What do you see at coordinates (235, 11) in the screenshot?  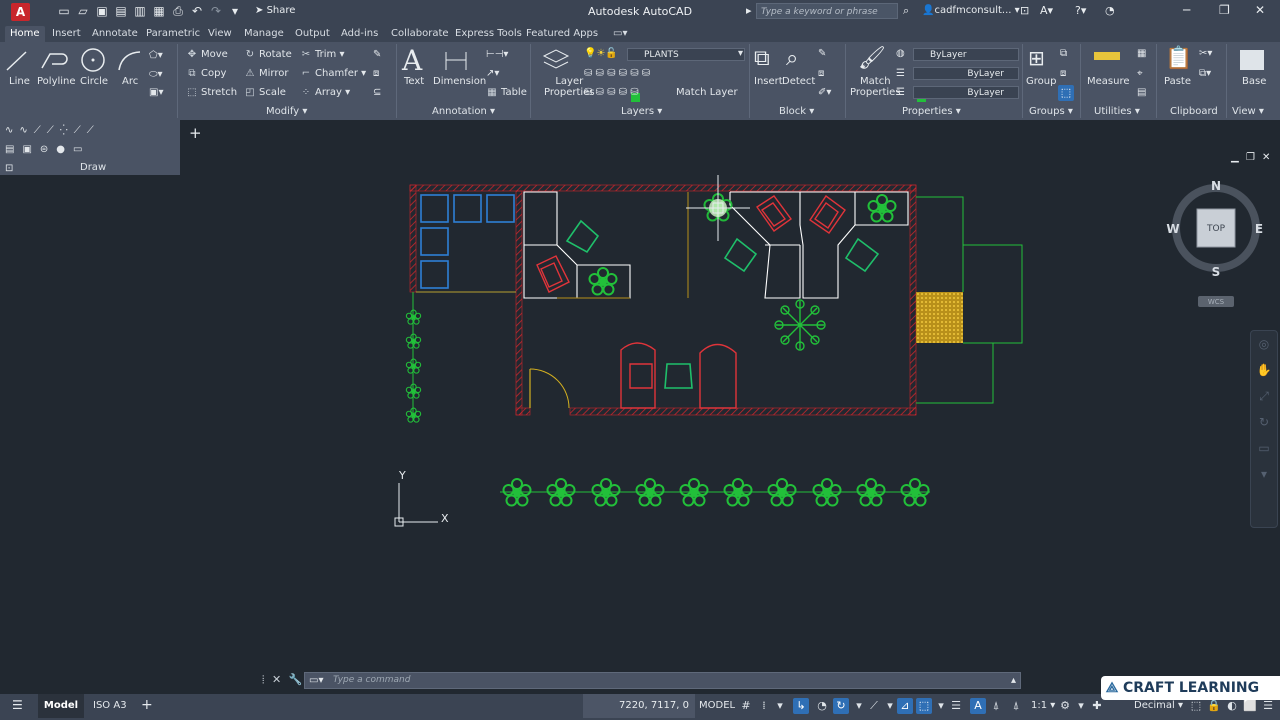 I see `qat-customize-icon: ▾` at bounding box center [235, 11].